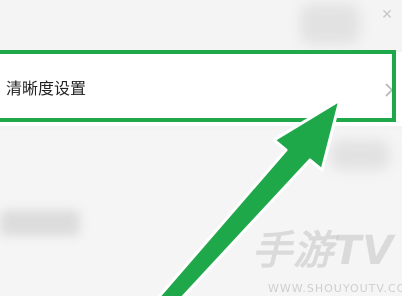 The height and width of the screenshot is (296, 402). What do you see at coordinates (323, 251) in the screenshot?
I see `watermark-logo: 手游TV` at bounding box center [323, 251].